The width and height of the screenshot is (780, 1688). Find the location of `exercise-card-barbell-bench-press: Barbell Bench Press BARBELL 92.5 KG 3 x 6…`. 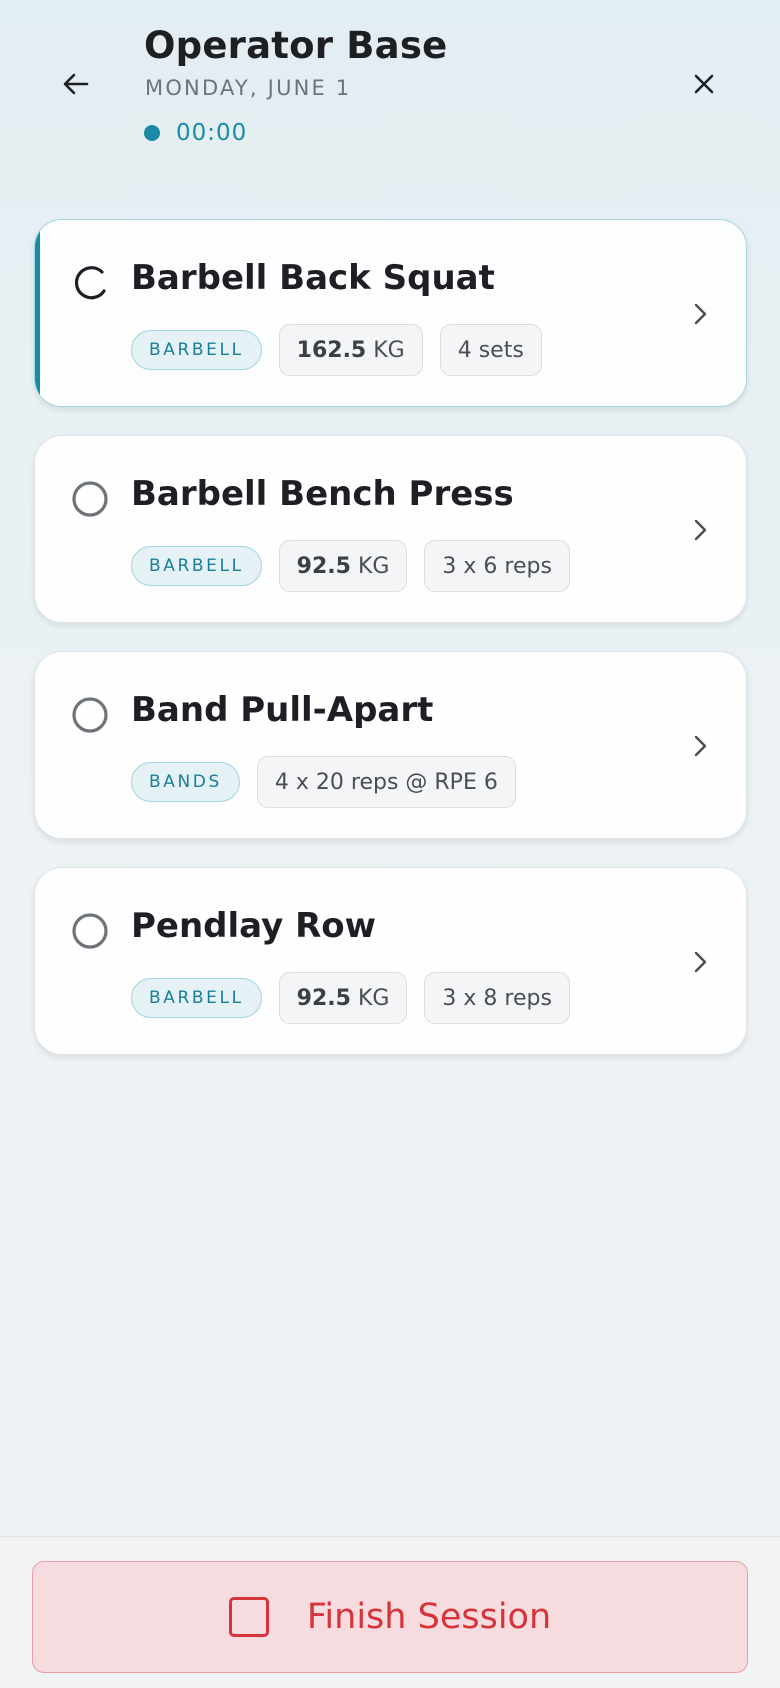

exercise-card-barbell-bench-press: Barbell Bench Press BARBELL 92.5 KG 3 x 6… is located at coordinates (390, 529).